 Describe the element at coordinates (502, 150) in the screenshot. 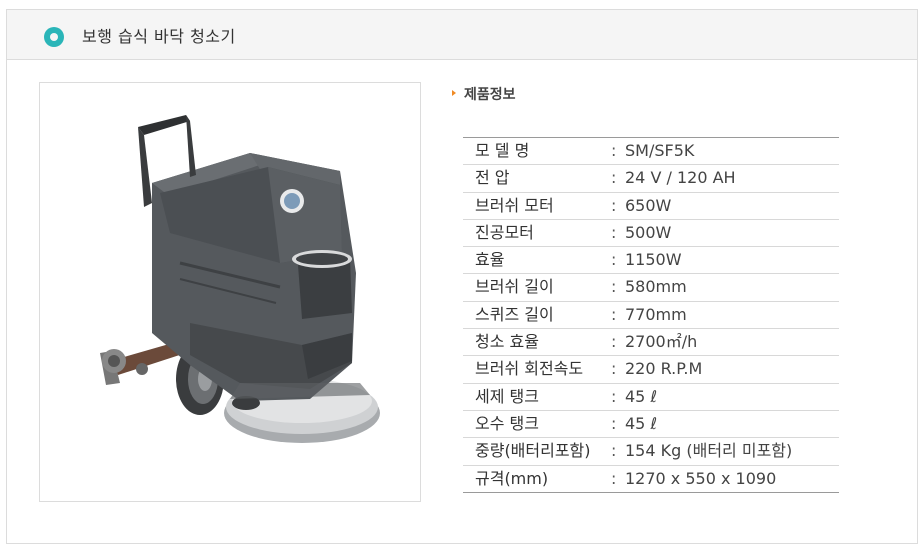

I see `spec-label: 모 델 명` at that location.